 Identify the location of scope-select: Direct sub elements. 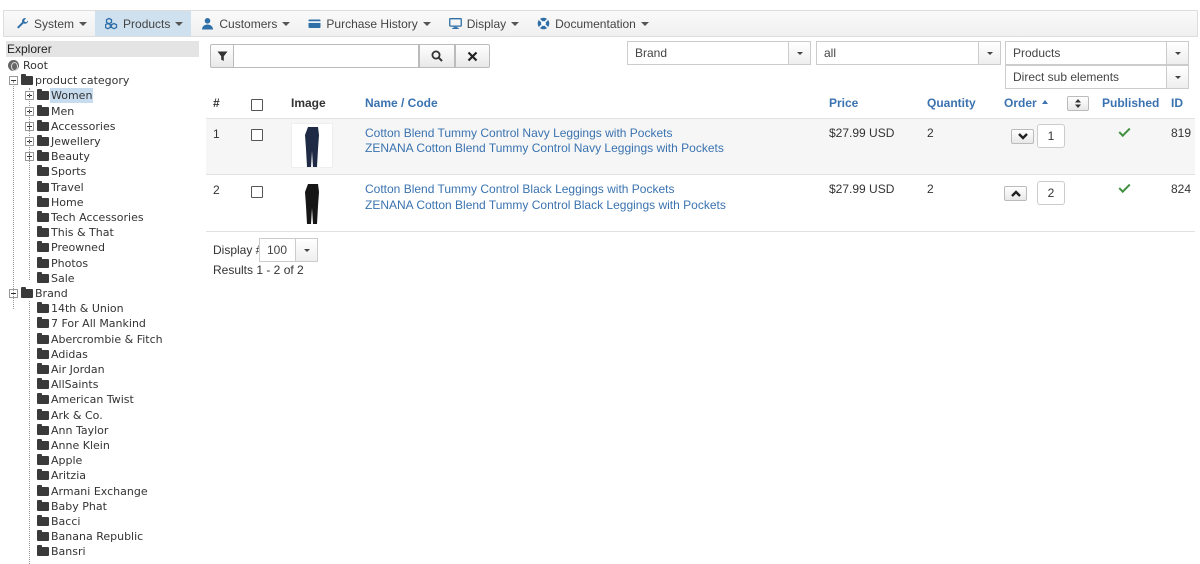
(1097, 77).